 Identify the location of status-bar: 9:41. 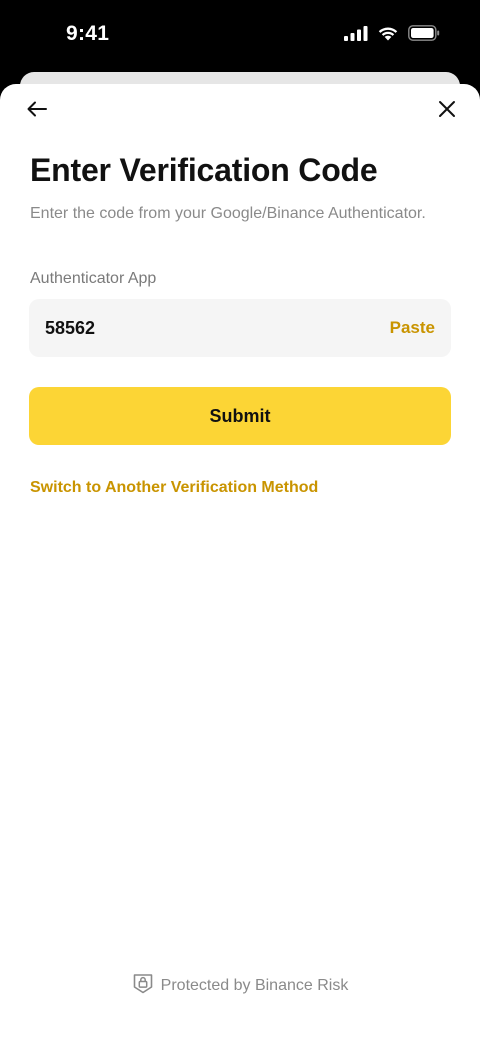
(240, 36).